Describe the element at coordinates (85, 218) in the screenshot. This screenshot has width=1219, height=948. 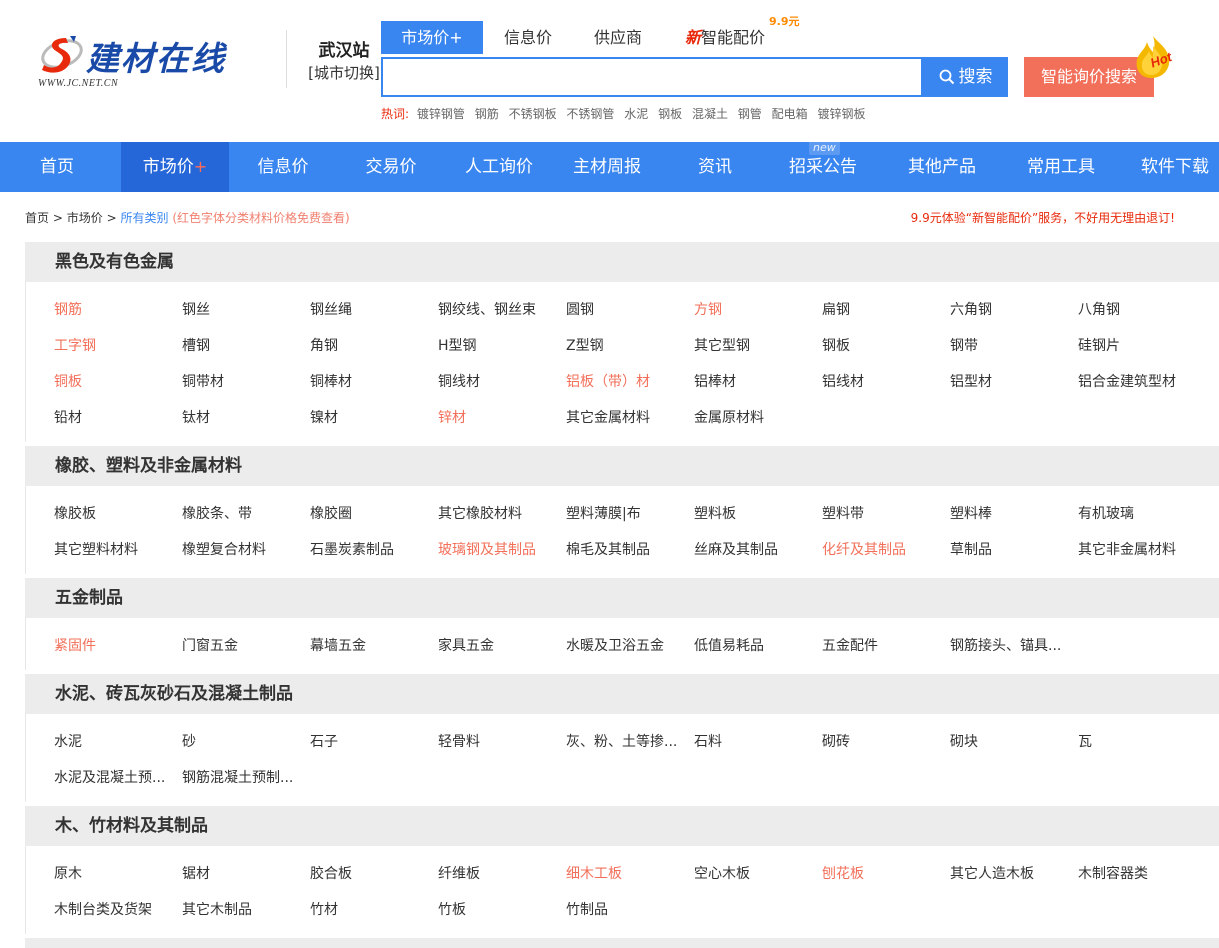
I see `breadcrumb-market: 市场价` at that location.